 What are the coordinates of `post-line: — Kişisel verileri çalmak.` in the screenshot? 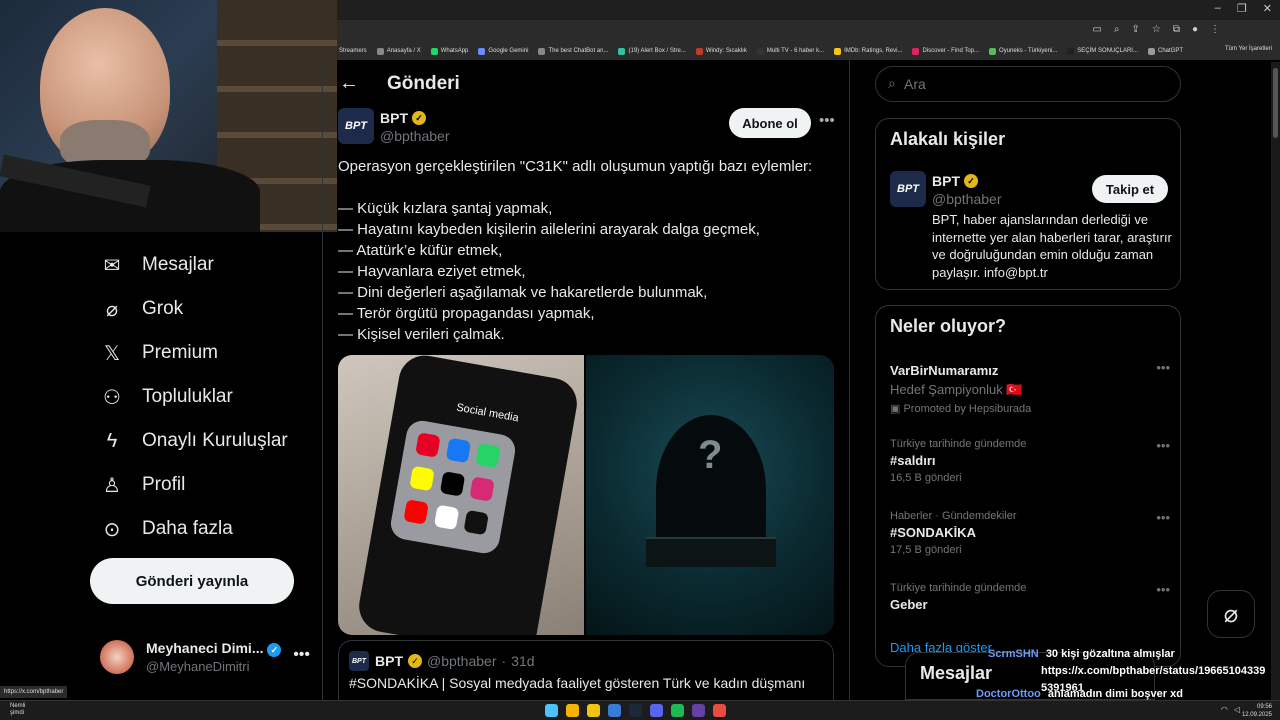 It's located at (421, 334).